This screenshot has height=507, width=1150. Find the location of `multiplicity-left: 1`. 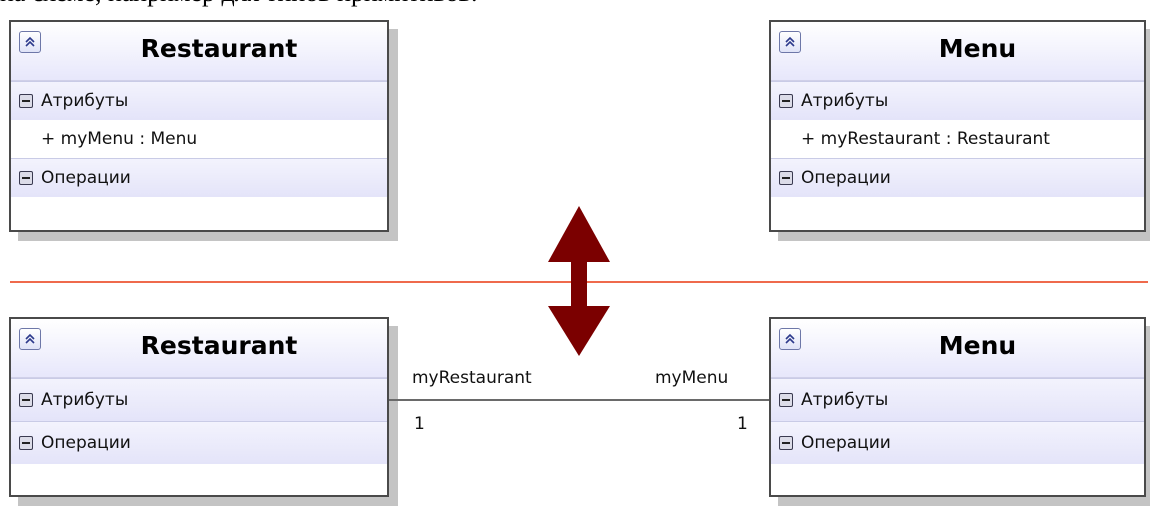

multiplicity-left: 1 is located at coordinates (419, 424).